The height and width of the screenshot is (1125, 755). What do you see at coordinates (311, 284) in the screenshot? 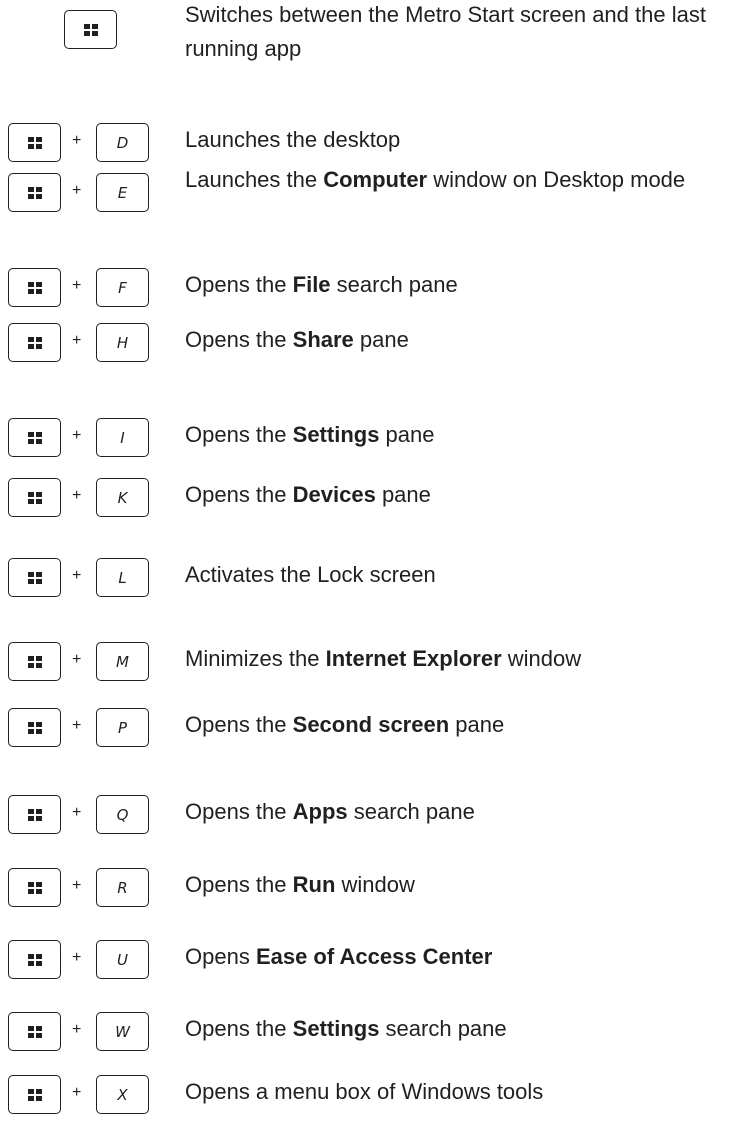
I see `description-bold-term: File` at bounding box center [311, 284].